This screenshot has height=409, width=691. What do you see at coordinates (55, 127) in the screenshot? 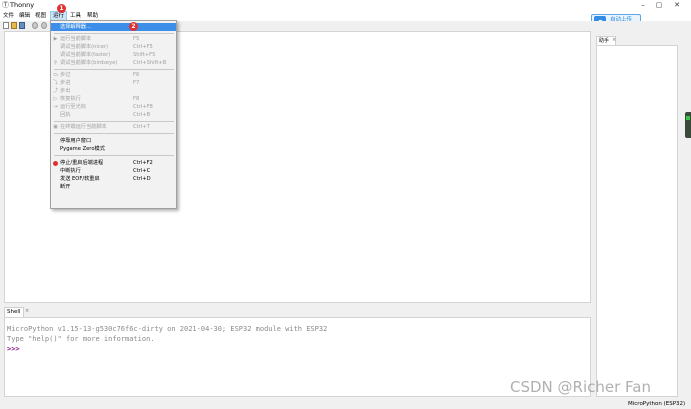
I see `terminal-icon: ▣` at bounding box center [55, 127].